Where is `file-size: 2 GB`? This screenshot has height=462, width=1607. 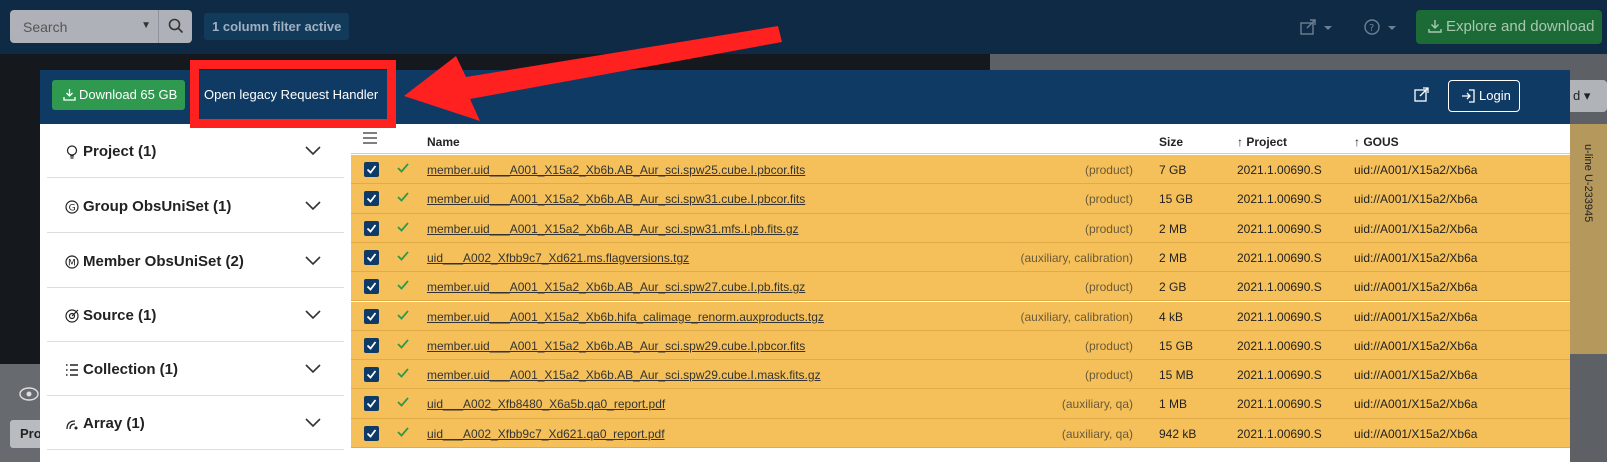
file-size: 2 GB is located at coordinates (1173, 287).